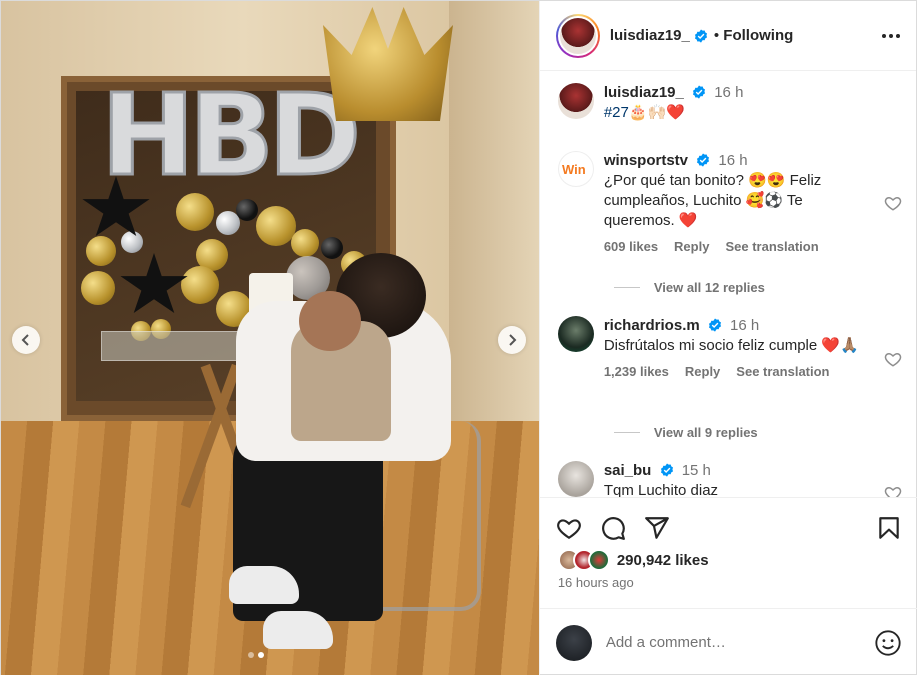 This screenshot has height=675, width=917. I want to click on author-avatar, so click(577, 35).